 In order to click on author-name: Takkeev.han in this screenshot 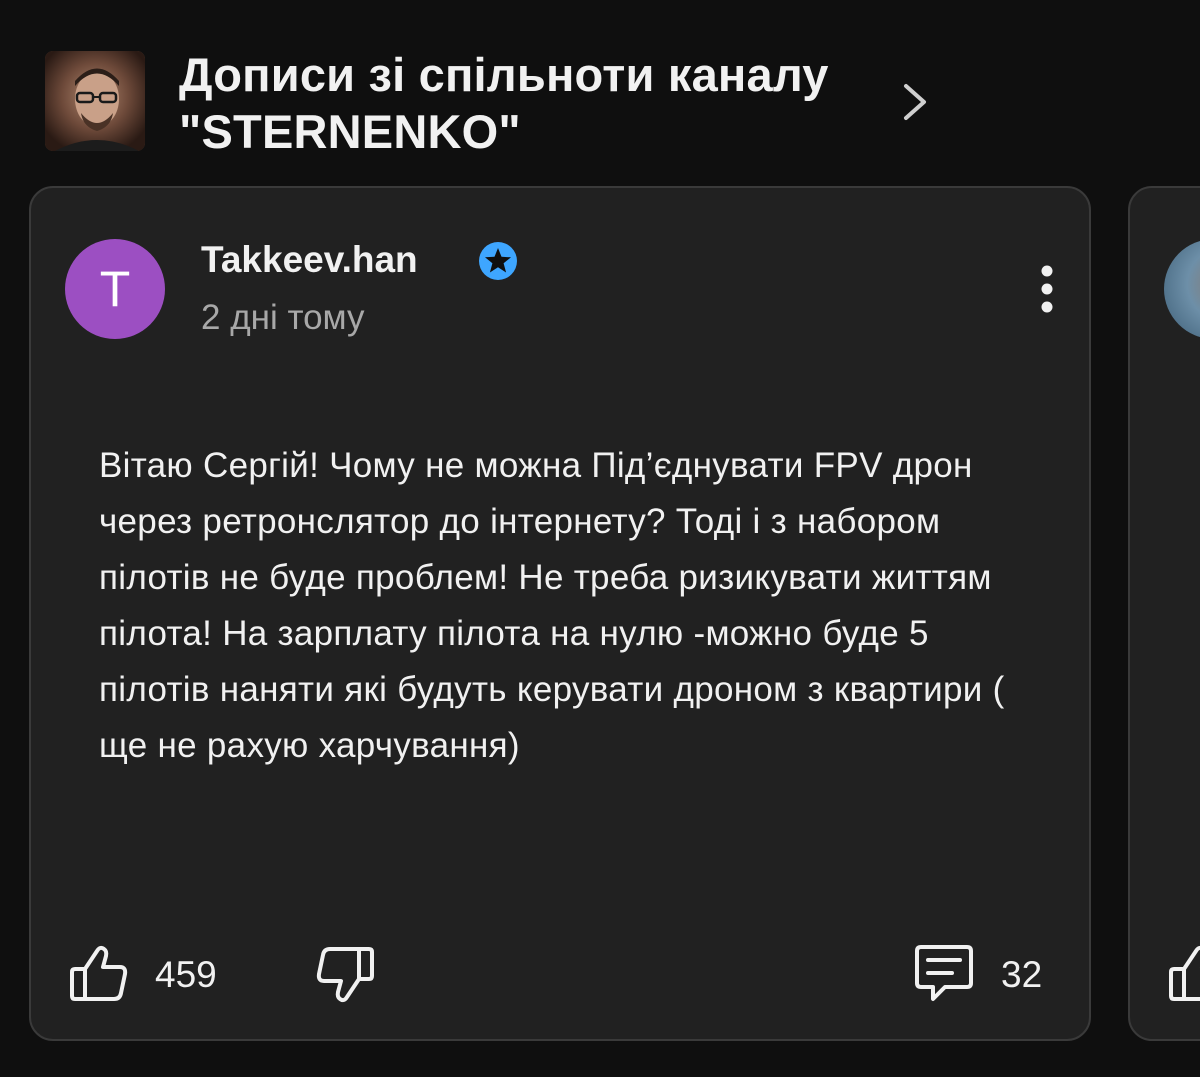, I will do `click(309, 260)`.